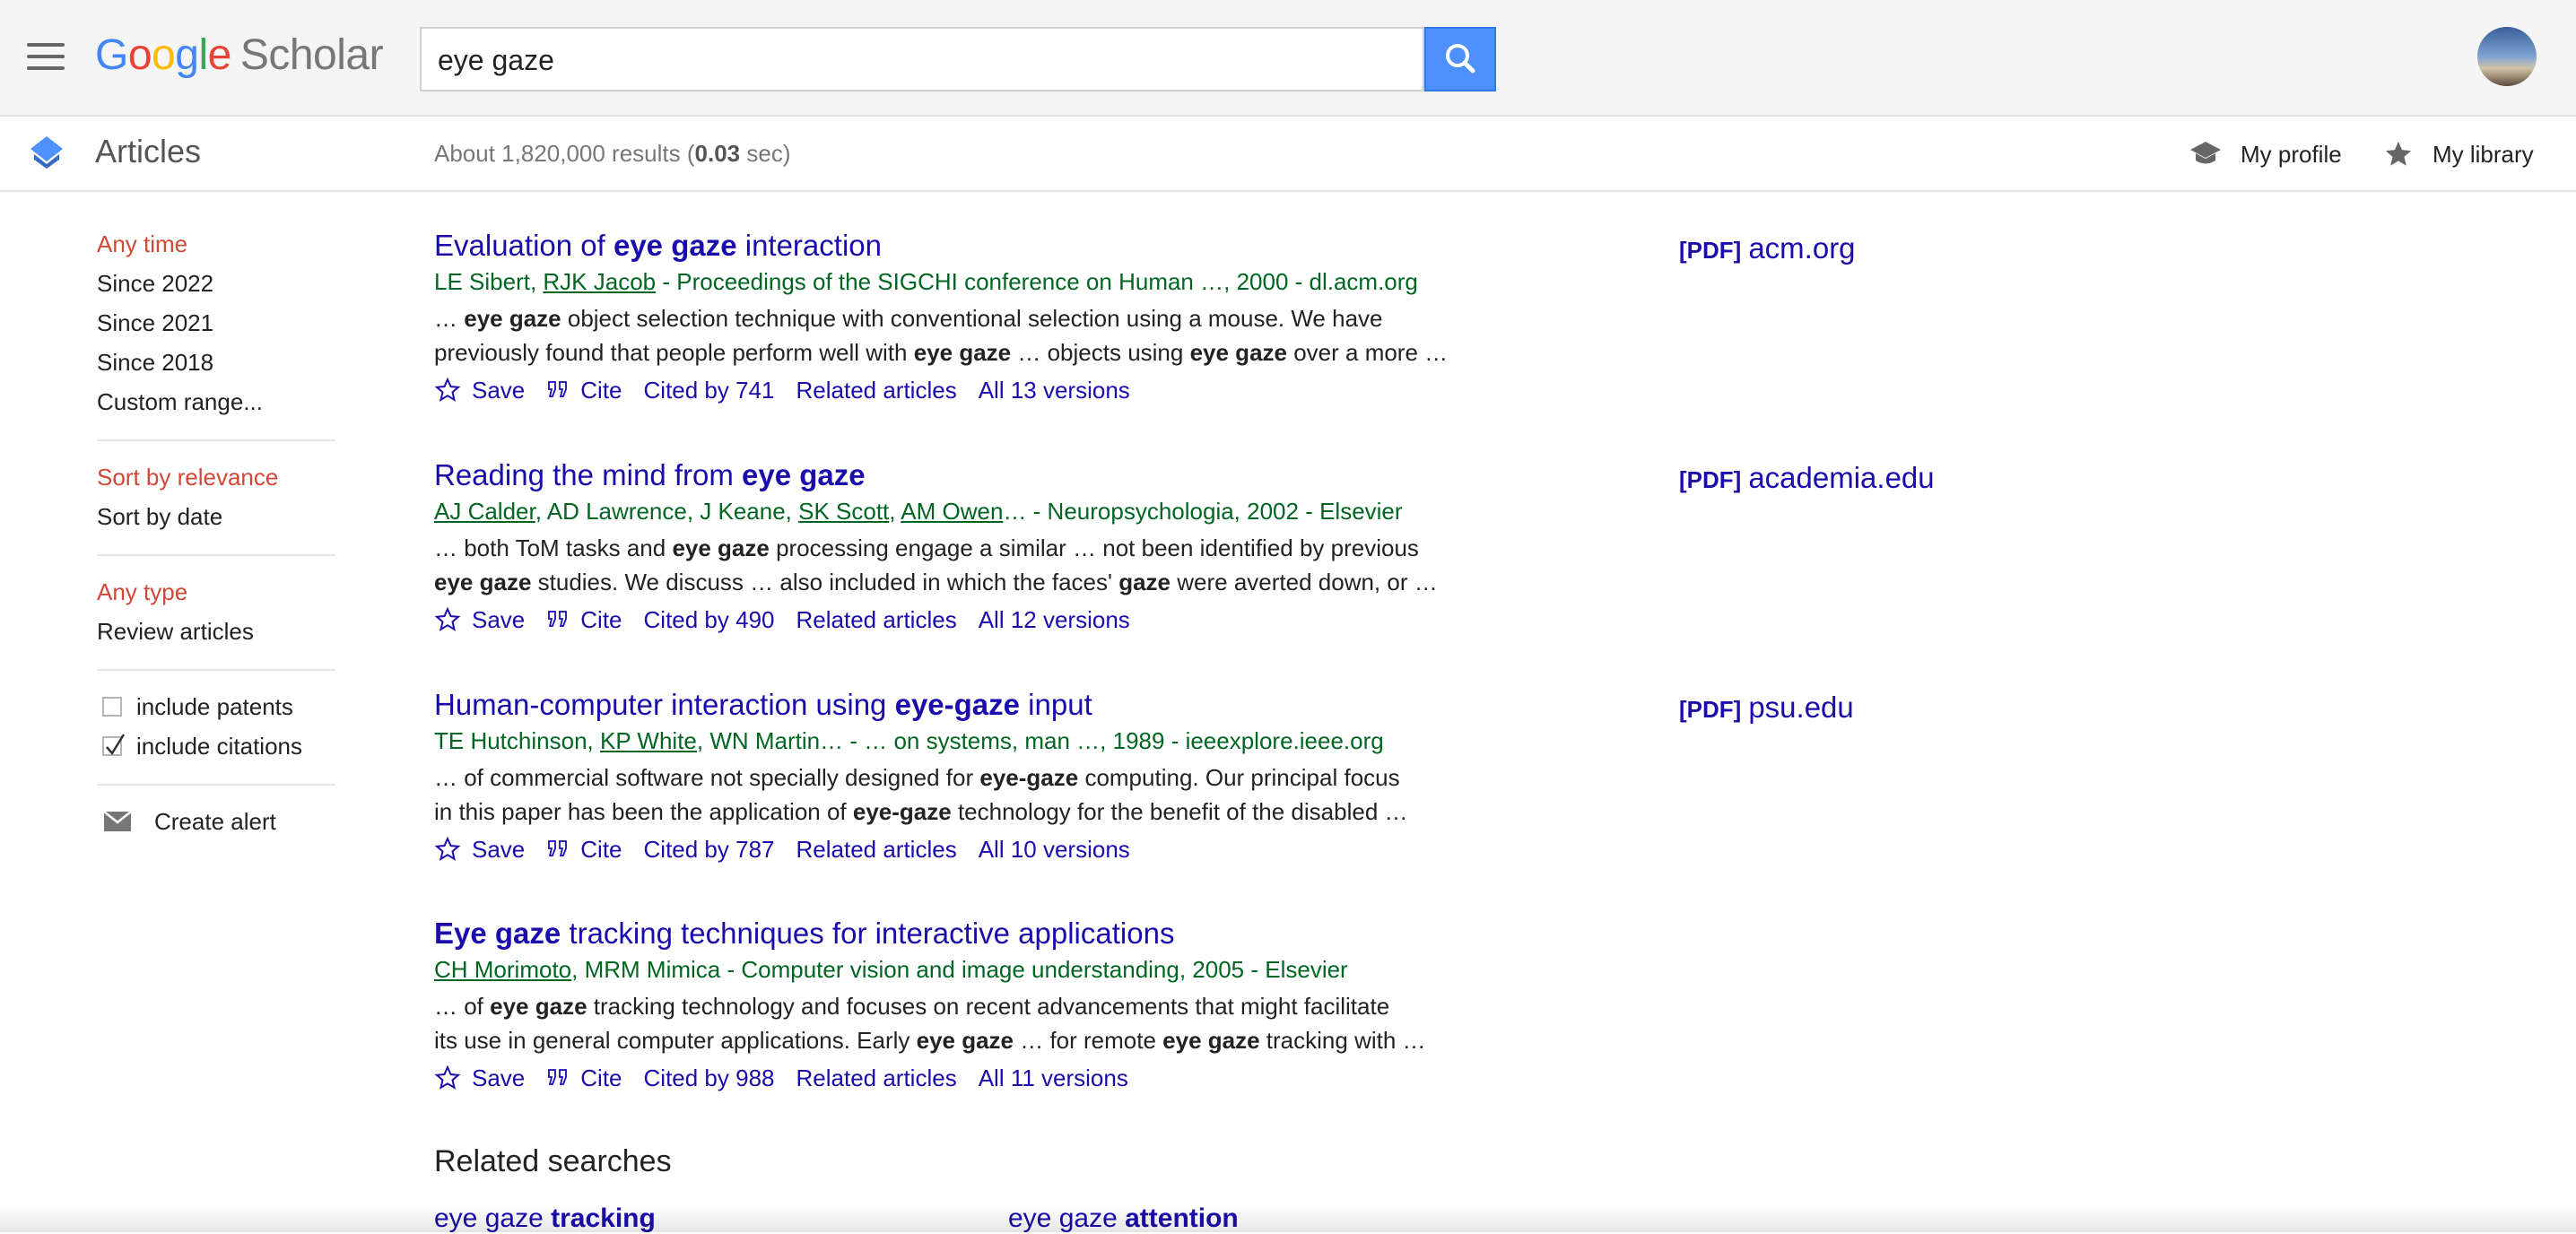 The image size is (2576, 1234). What do you see at coordinates (1054, 620) in the screenshot?
I see `all-versions-link: All 12 versions` at bounding box center [1054, 620].